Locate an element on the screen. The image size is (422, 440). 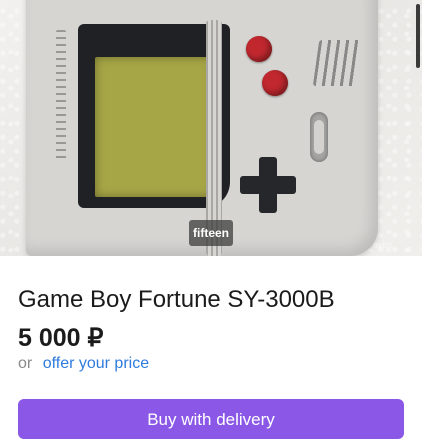
offer-prefix: or is located at coordinates (25, 363).